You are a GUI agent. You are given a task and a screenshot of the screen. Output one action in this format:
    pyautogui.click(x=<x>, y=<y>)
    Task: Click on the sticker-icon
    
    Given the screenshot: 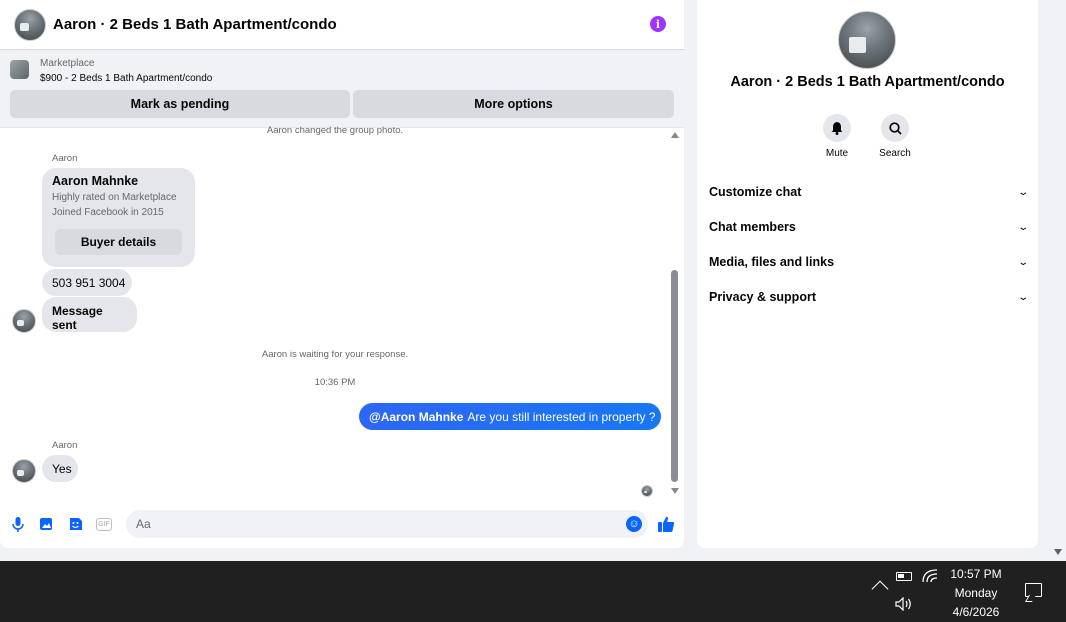 What is the action you would take?
    pyautogui.click(x=75, y=524)
    